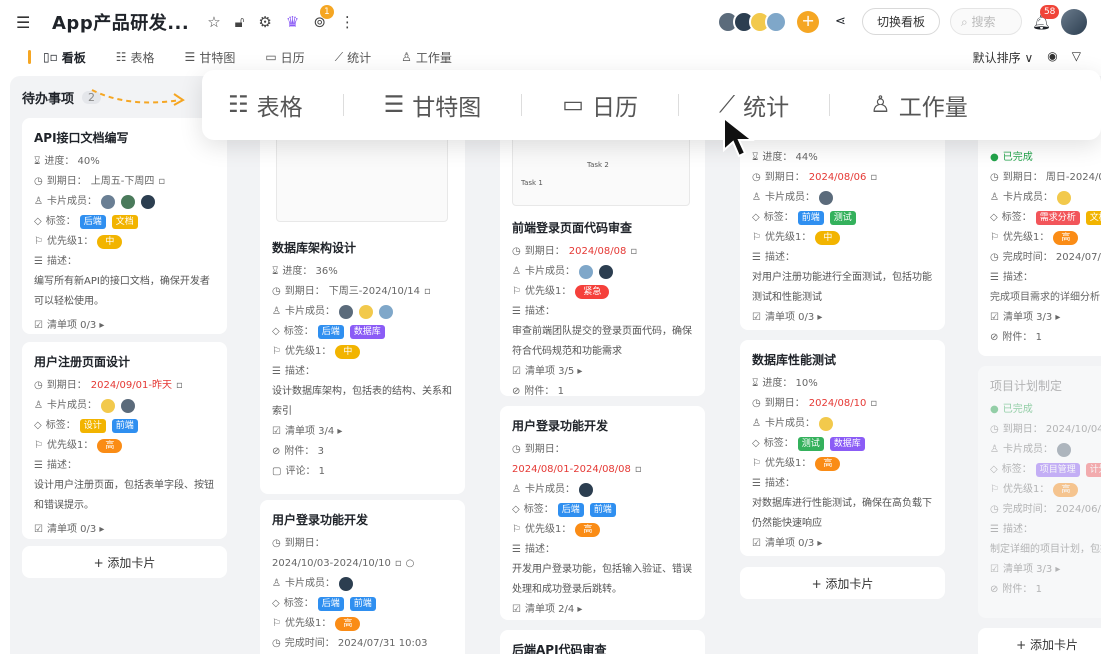 The width and height of the screenshot is (1101, 654). What do you see at coordinates (264, 22) in the screenshot?
I see `settings-sliders-icon: ⚙︎` at bounding box center [264, 22].